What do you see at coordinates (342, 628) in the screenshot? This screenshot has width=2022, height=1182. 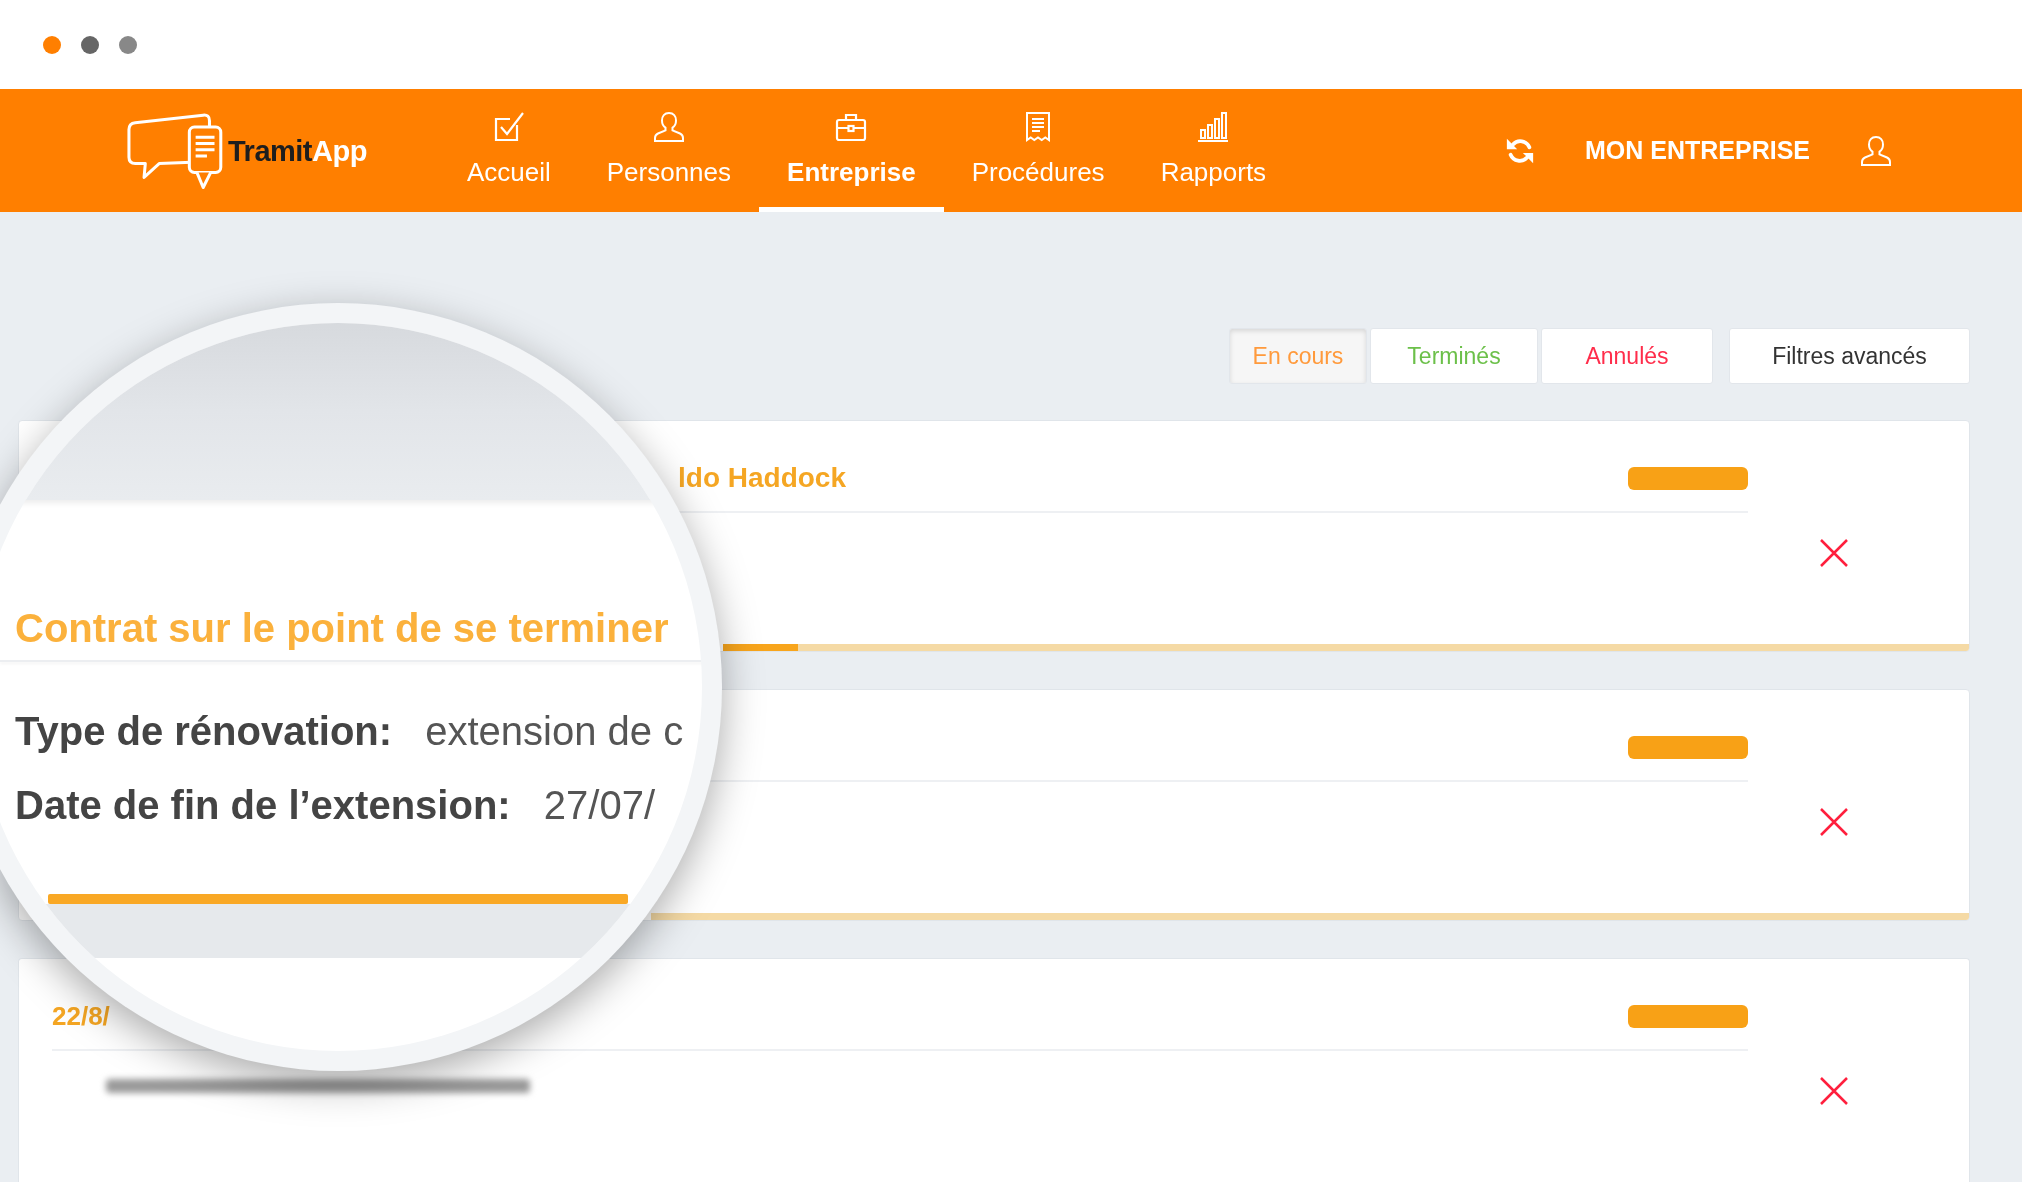 I see `magnified-title: Contrat sur le point de se terminer` at bounding box center [342, 628].